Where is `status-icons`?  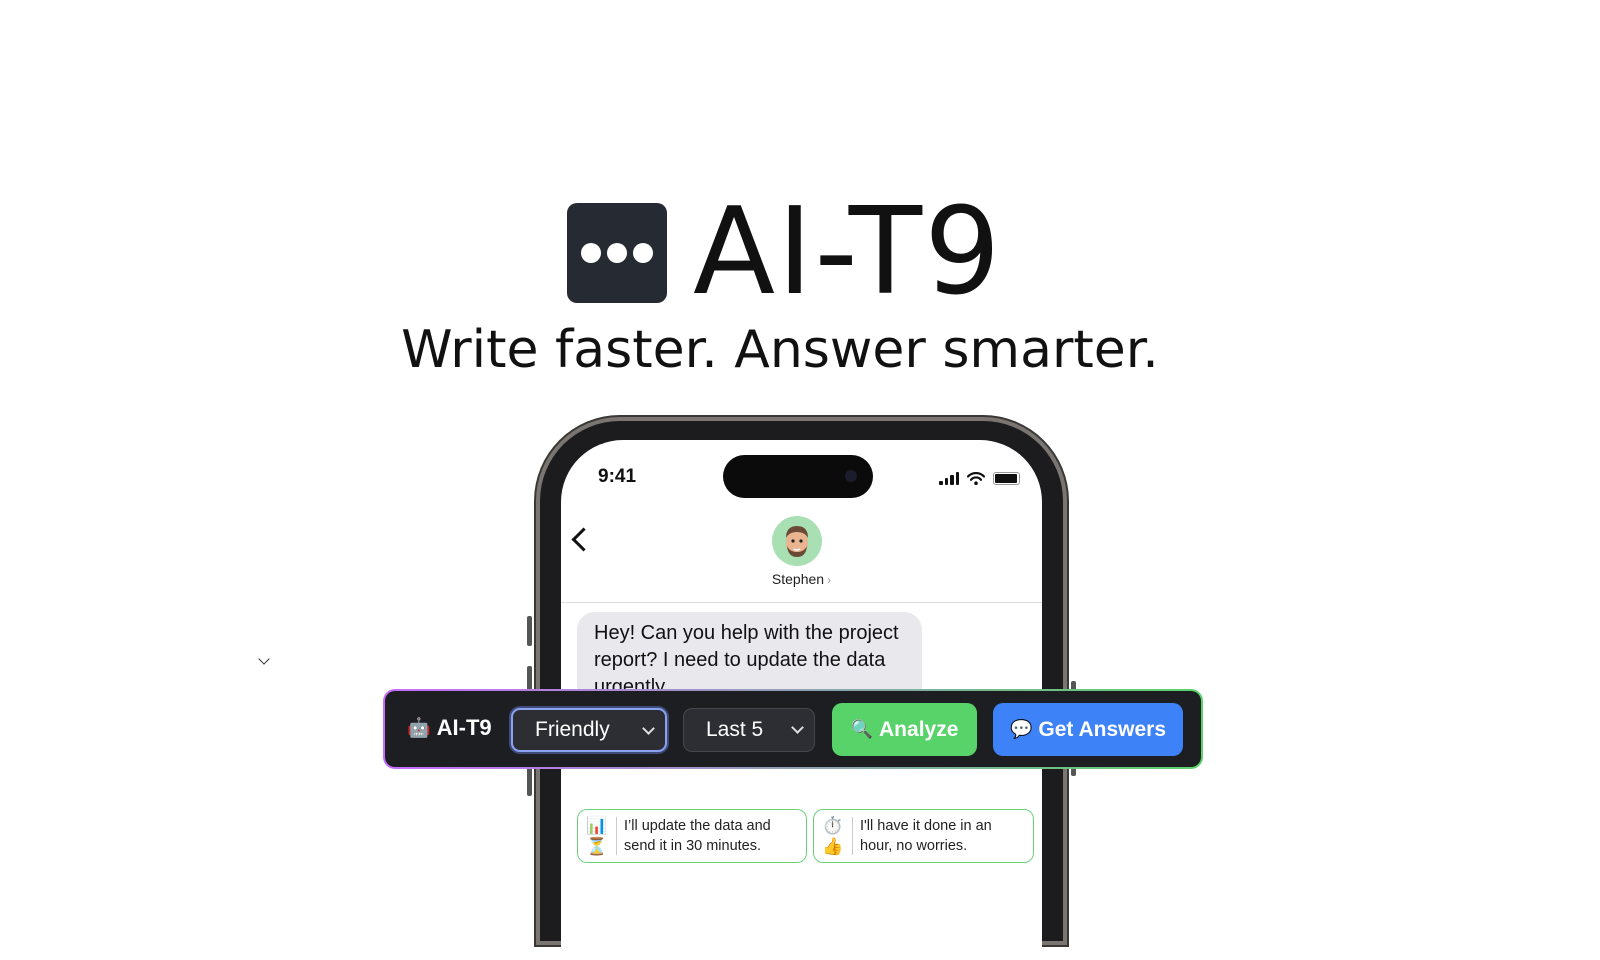 status-icons is located at coordinates (979, 478).